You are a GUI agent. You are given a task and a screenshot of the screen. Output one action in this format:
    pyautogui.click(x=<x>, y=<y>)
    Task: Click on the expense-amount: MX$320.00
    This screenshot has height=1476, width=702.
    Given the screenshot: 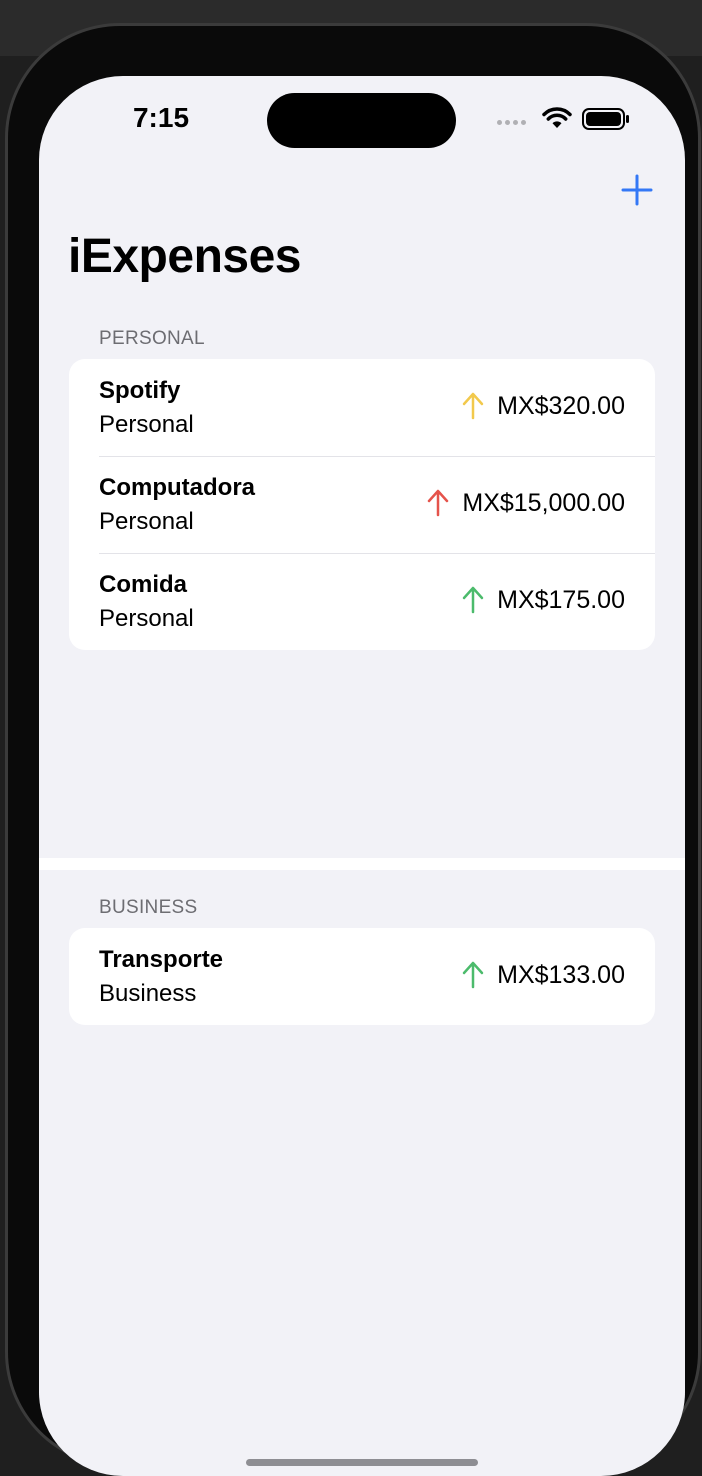 What is the action you would take?
    pyautogui.click(x=561, y=405)
    